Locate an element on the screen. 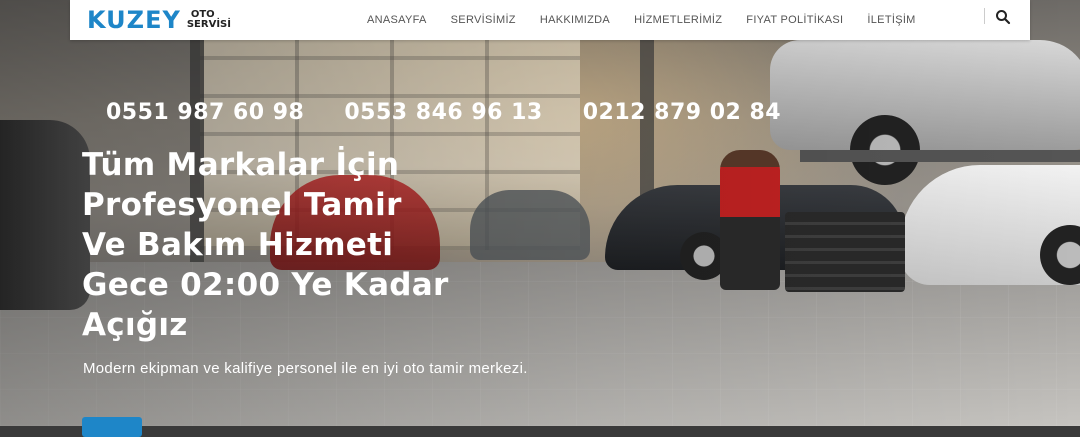 The width and height of the screenshot is (1080, 437). phone-number-3: 0212 879 02 84 is located at coordinates (682, 112).